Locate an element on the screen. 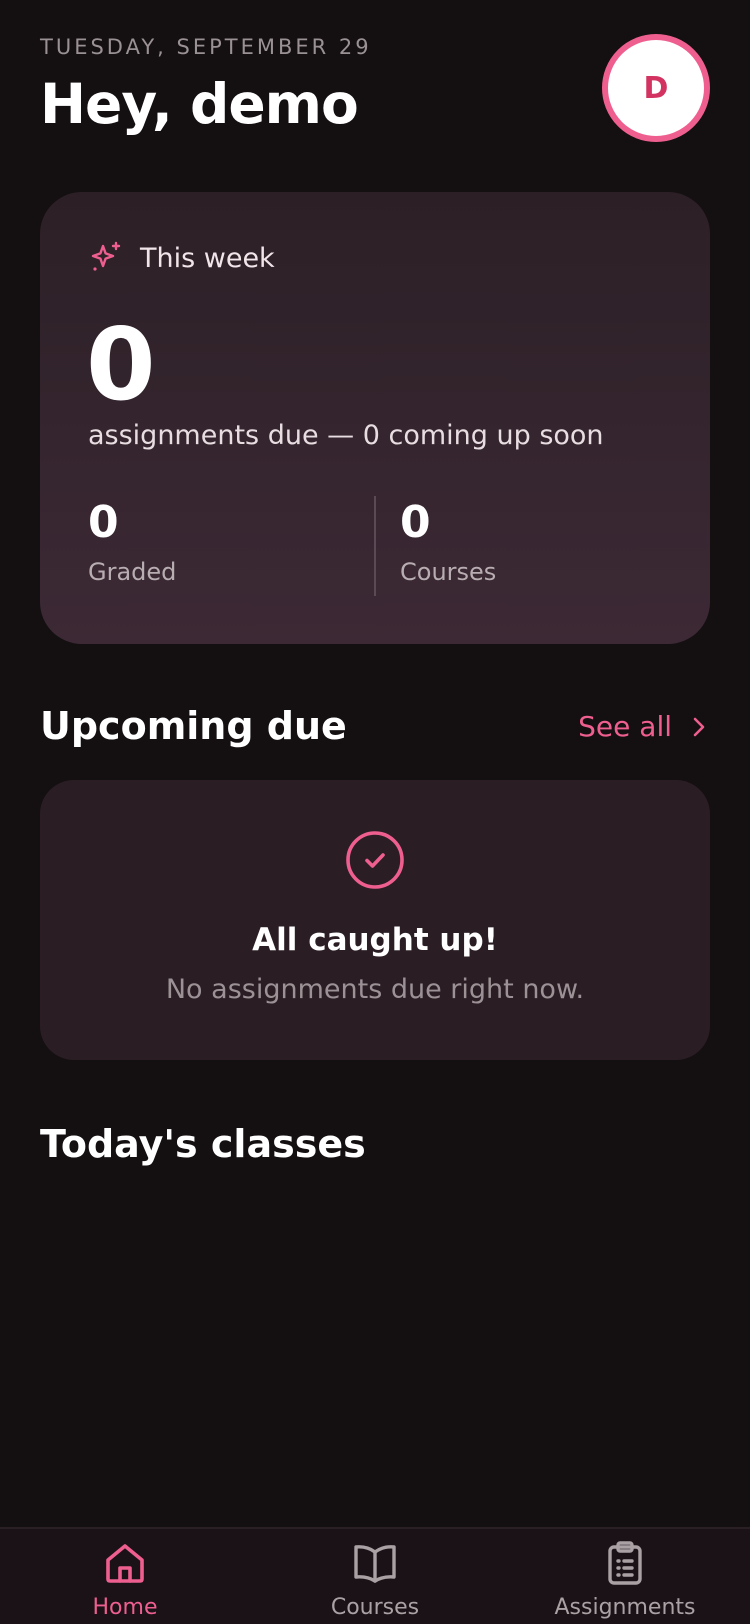  book-icon is located at coordinates (375, 1564).